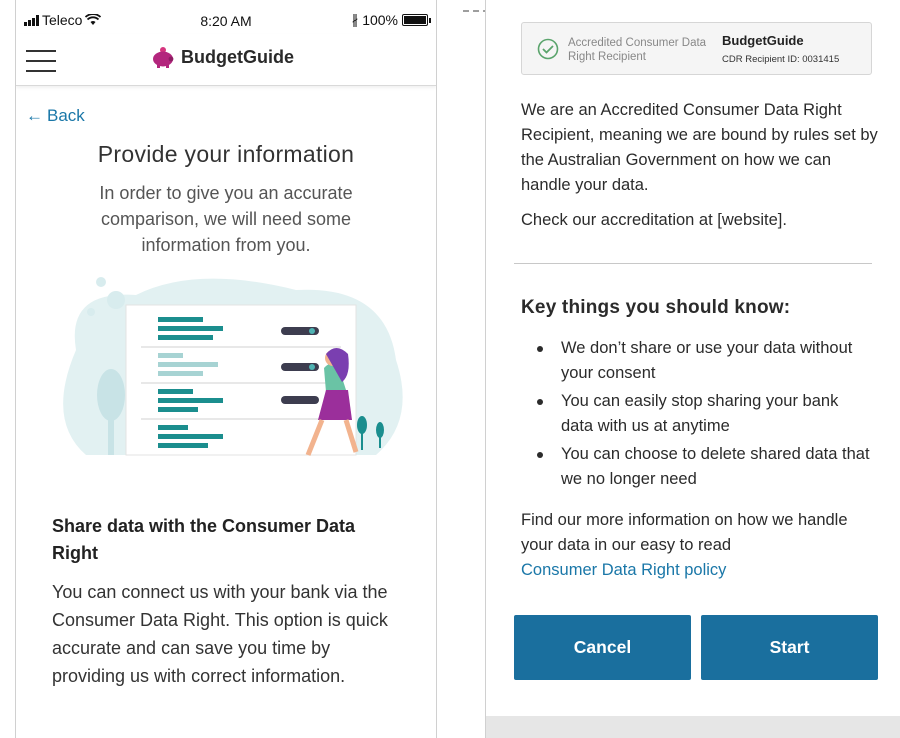 This screenshot has height=738, width=900. I want to click on key-things-heading: Key things you should know:, so click(656, 307).